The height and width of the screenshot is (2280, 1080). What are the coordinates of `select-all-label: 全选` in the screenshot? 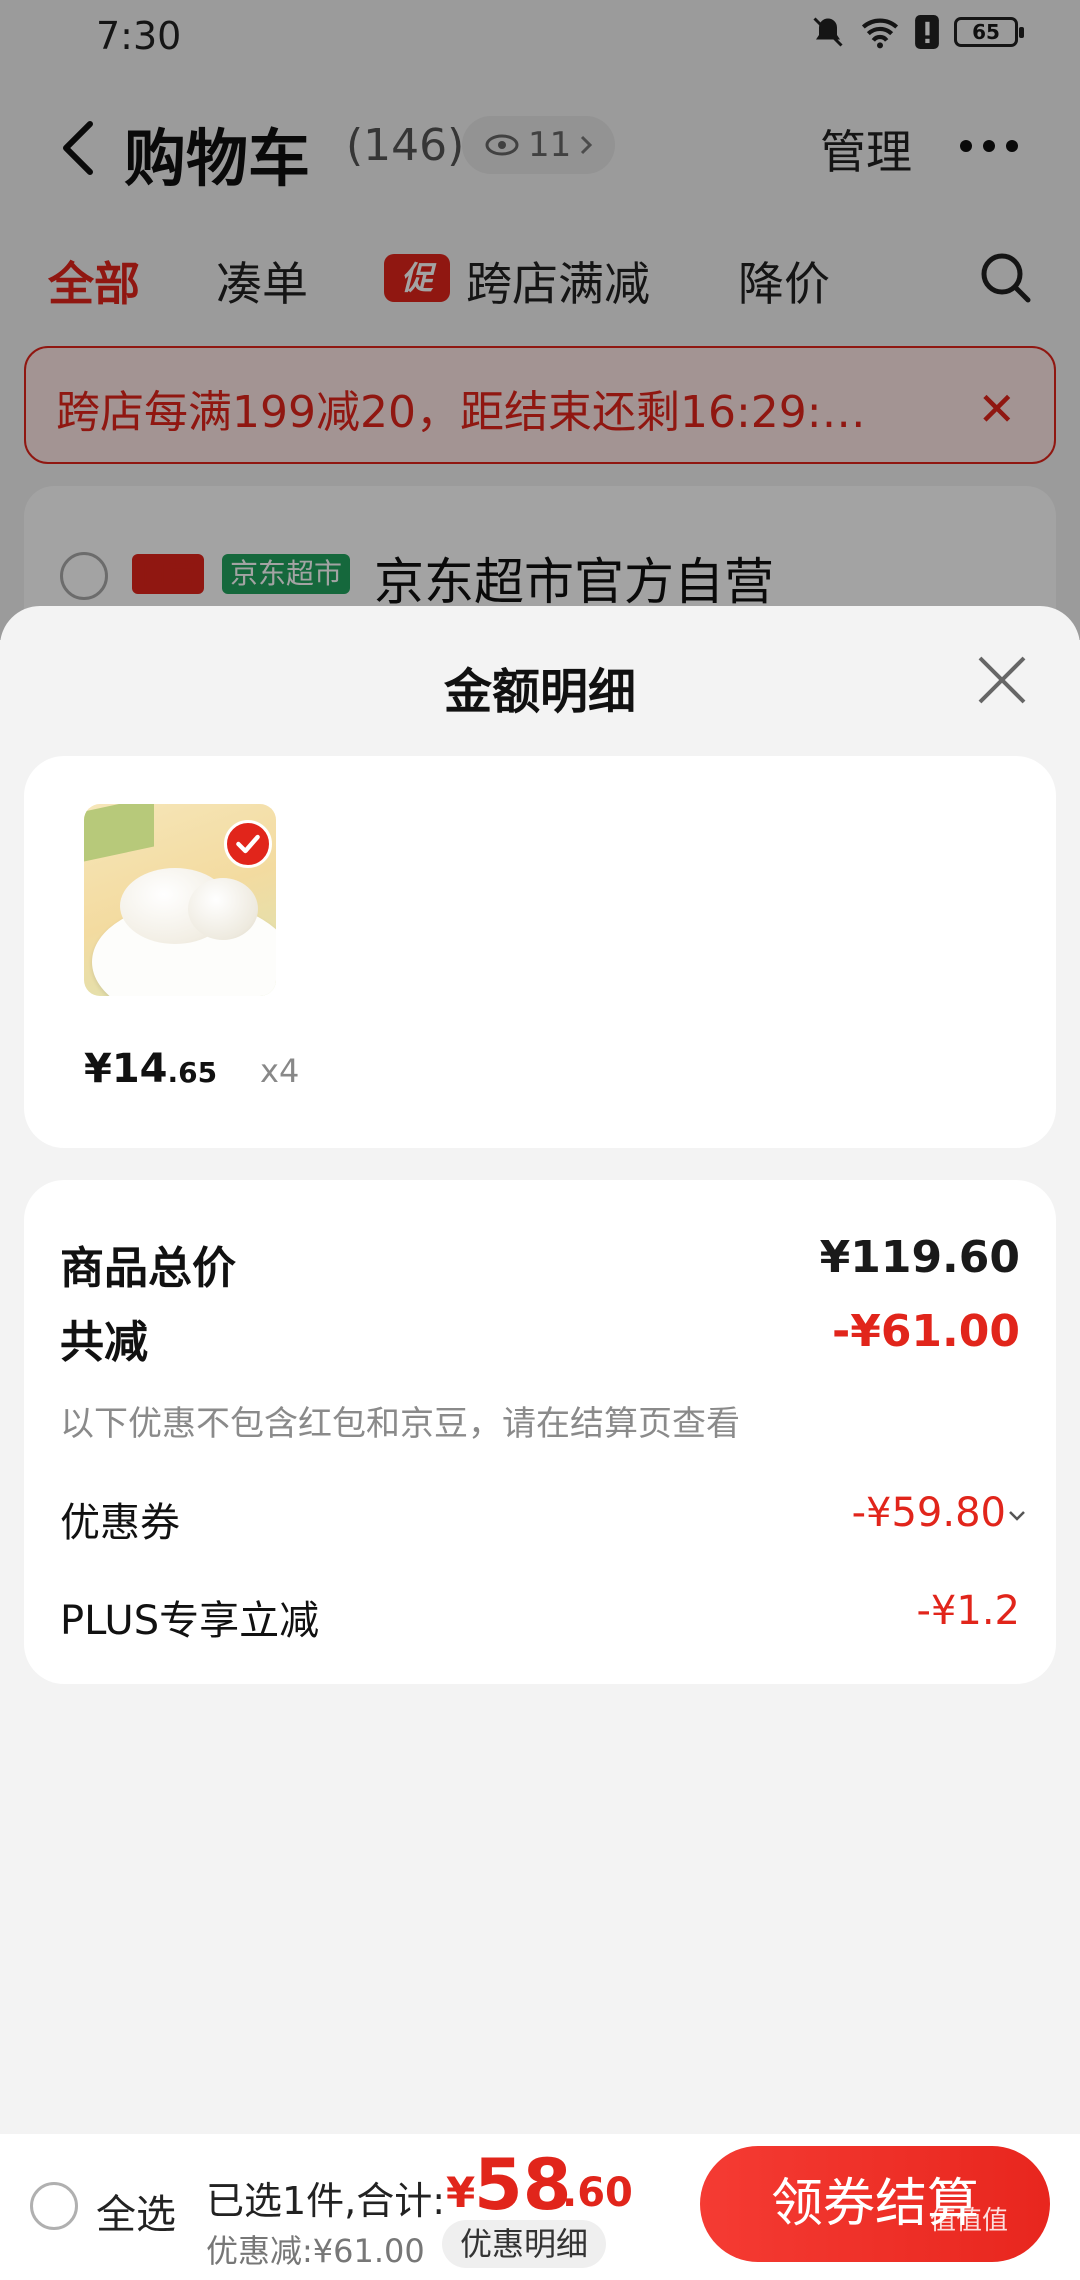 It's located at (136, 2211).